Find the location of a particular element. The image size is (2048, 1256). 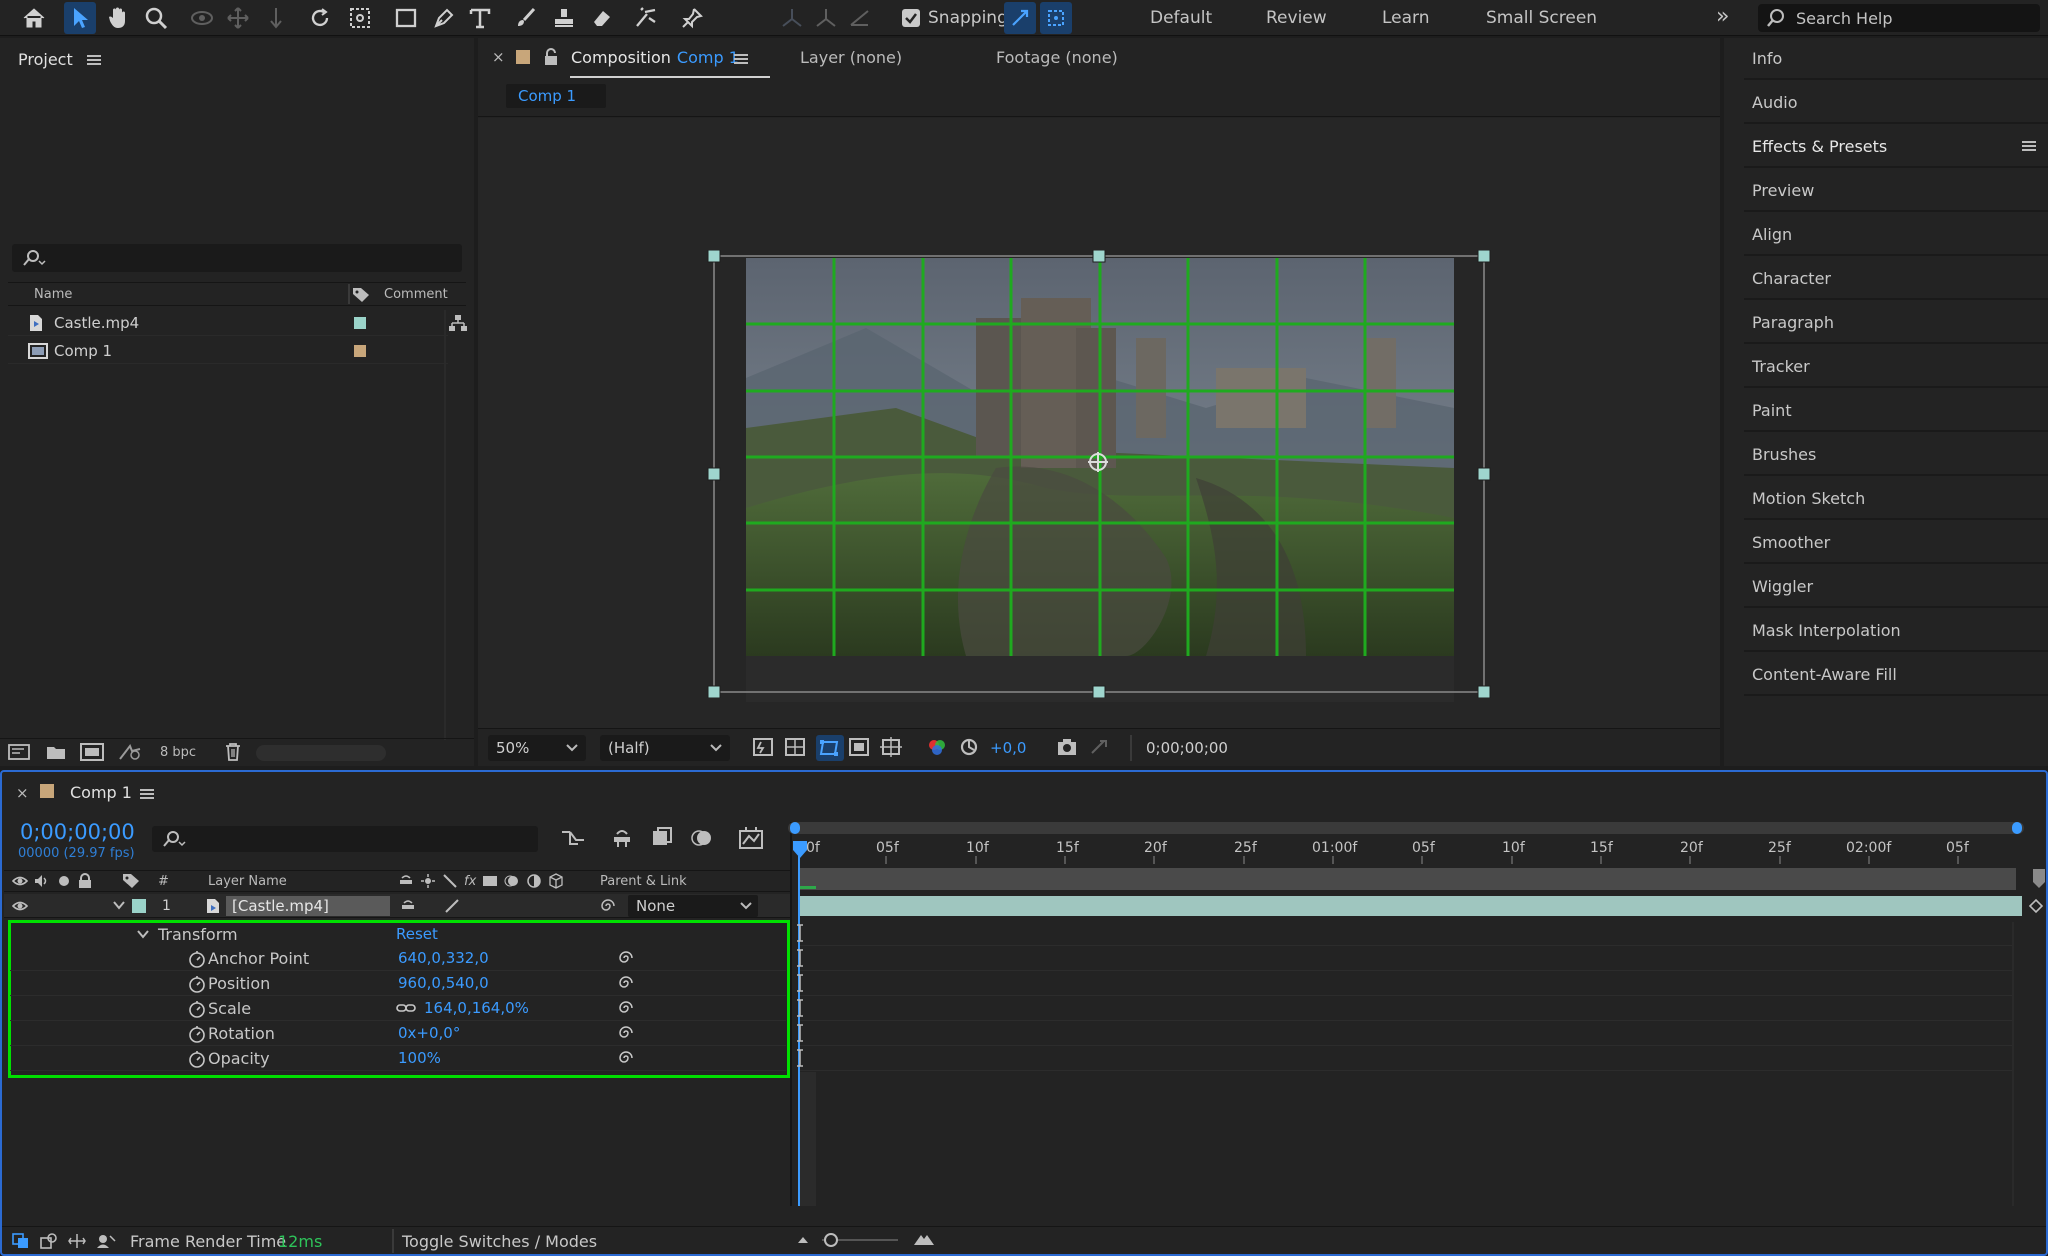

motion-blur-icon is located at coordinates (702, 838).